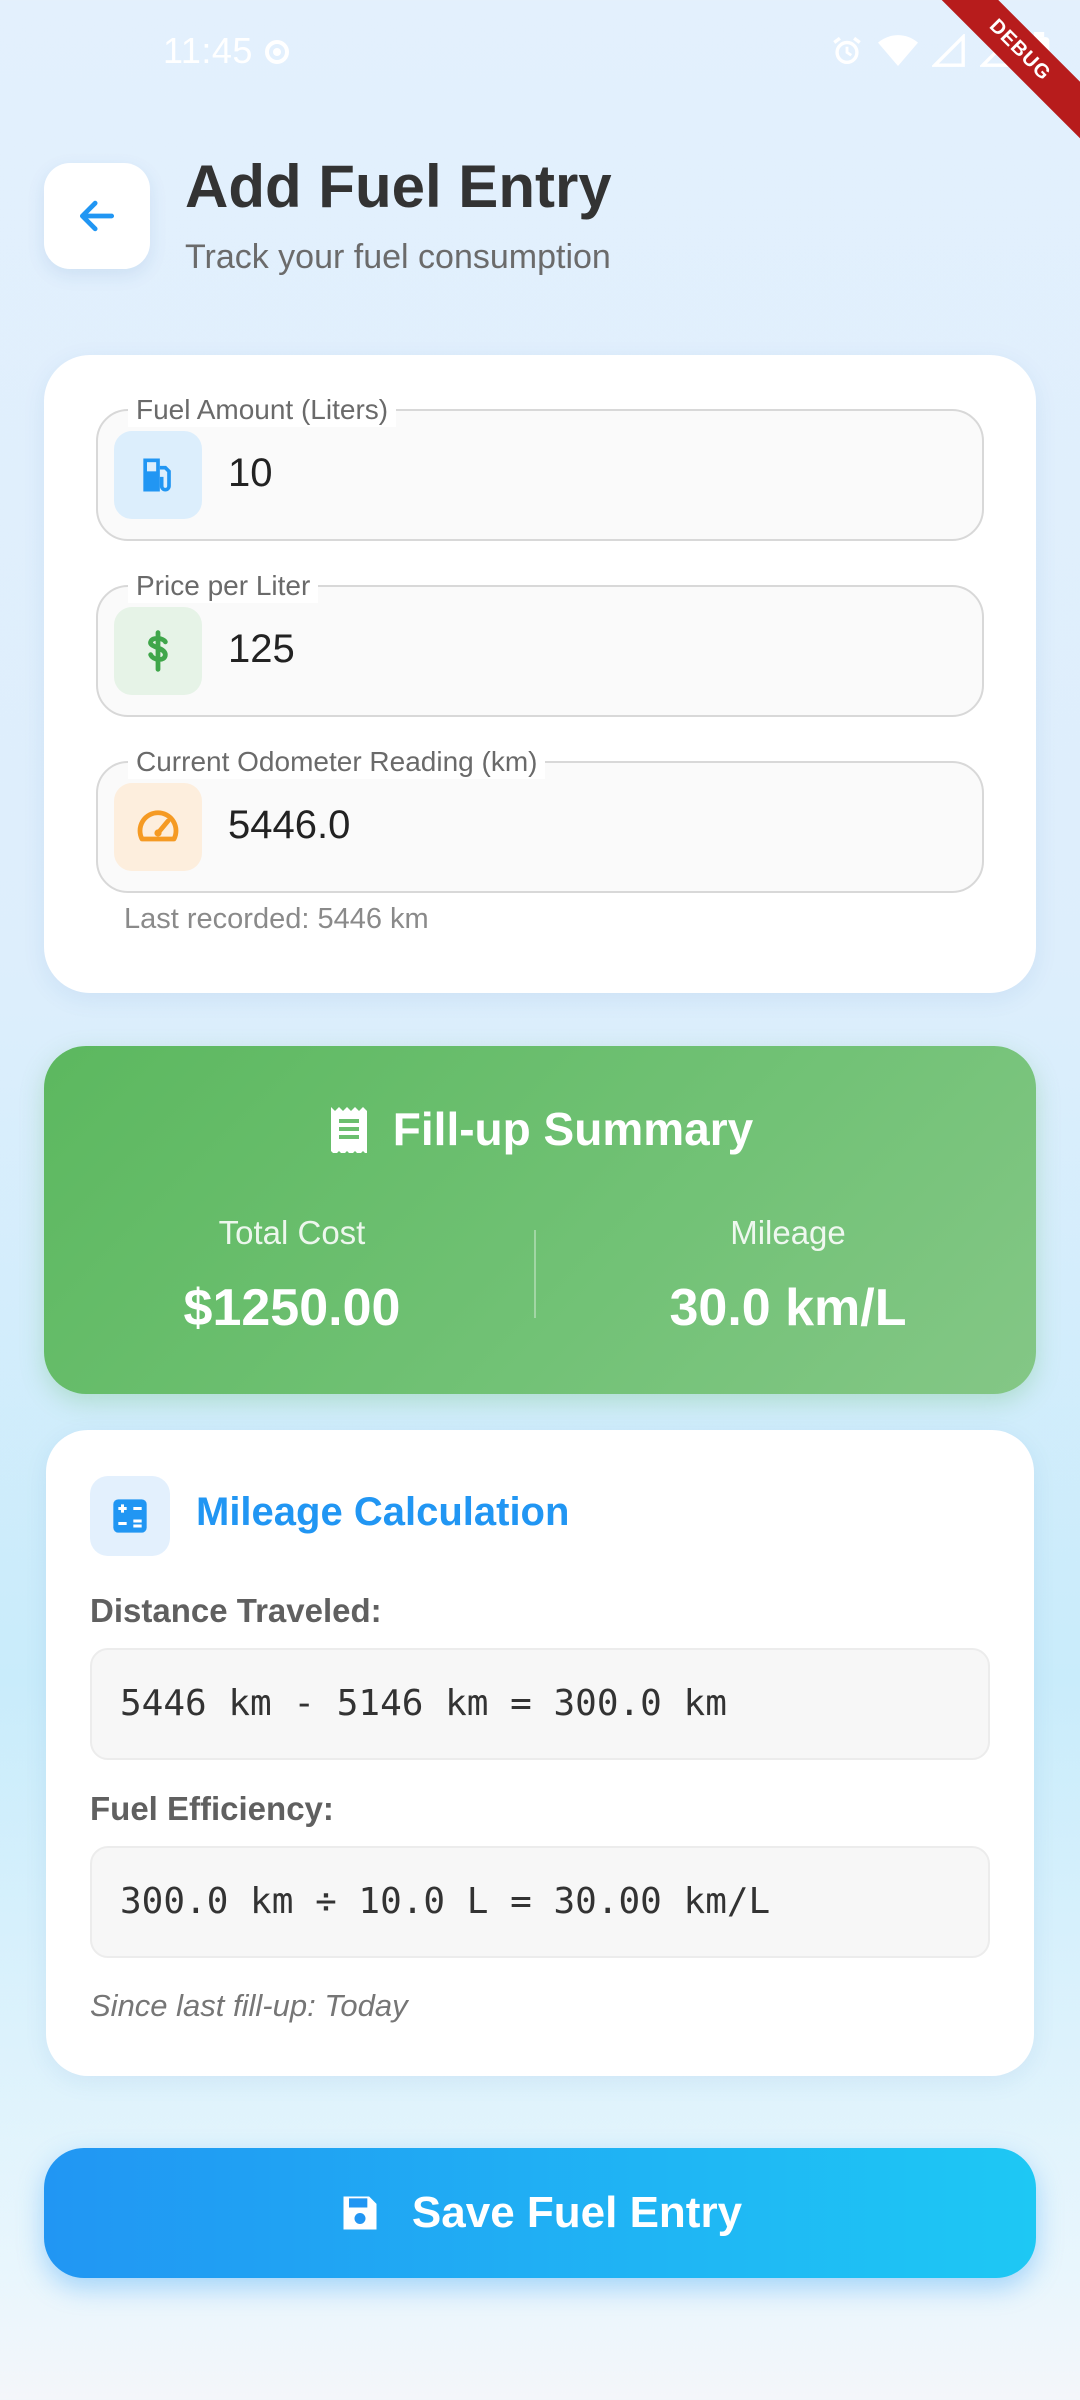 The width and height of the screenshot is (1080, 2400). Describe the element at coordinates (348, 1130) in the screenshot. I see `receipt-icon` at that location.